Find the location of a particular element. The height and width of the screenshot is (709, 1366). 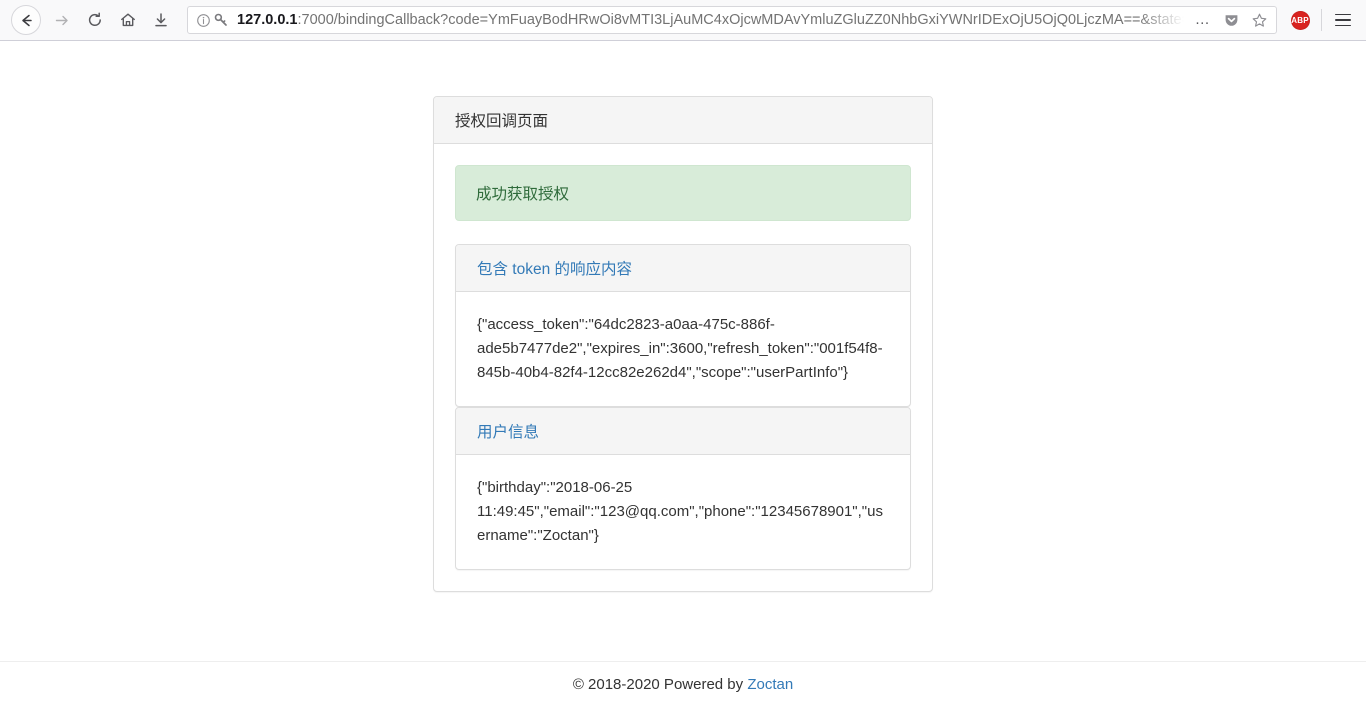

pocket-button is located at coordinates (1231, 20).